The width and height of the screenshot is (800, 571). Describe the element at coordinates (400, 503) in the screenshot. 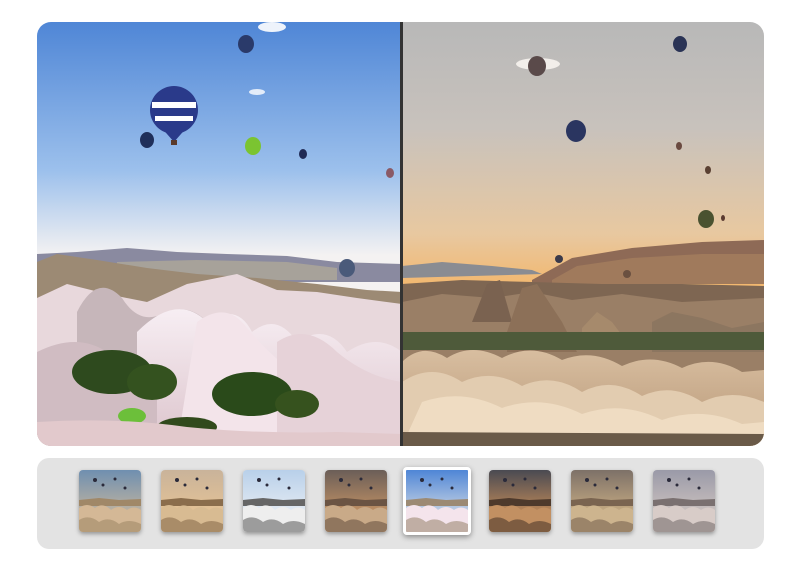

I see `filter-strip` at that location.